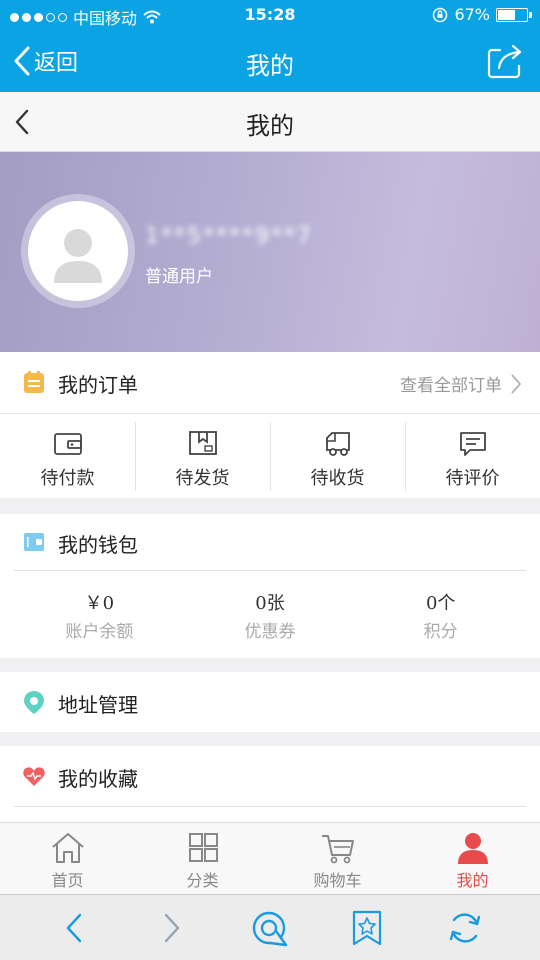  I want to click on browser-home-icon, so click(269, 928).